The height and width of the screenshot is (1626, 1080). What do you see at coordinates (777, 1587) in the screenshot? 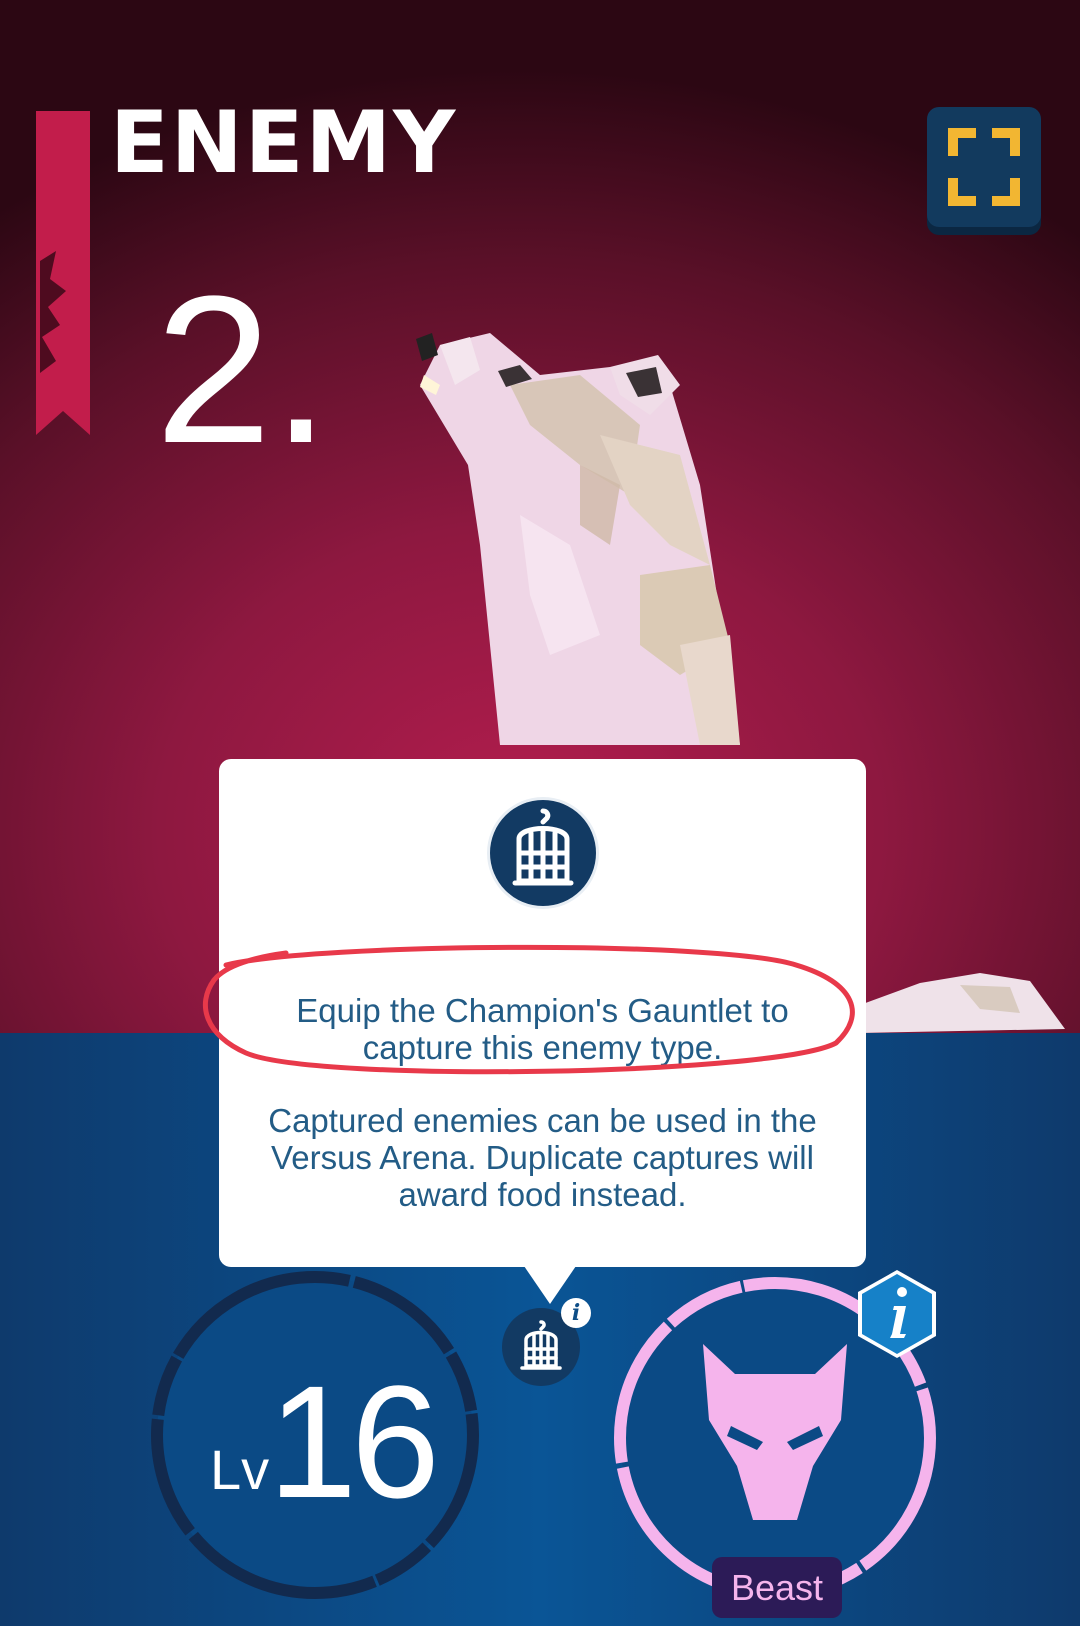
I see `enemy-type-badge: Beast` at bounding box center [777, 1587].